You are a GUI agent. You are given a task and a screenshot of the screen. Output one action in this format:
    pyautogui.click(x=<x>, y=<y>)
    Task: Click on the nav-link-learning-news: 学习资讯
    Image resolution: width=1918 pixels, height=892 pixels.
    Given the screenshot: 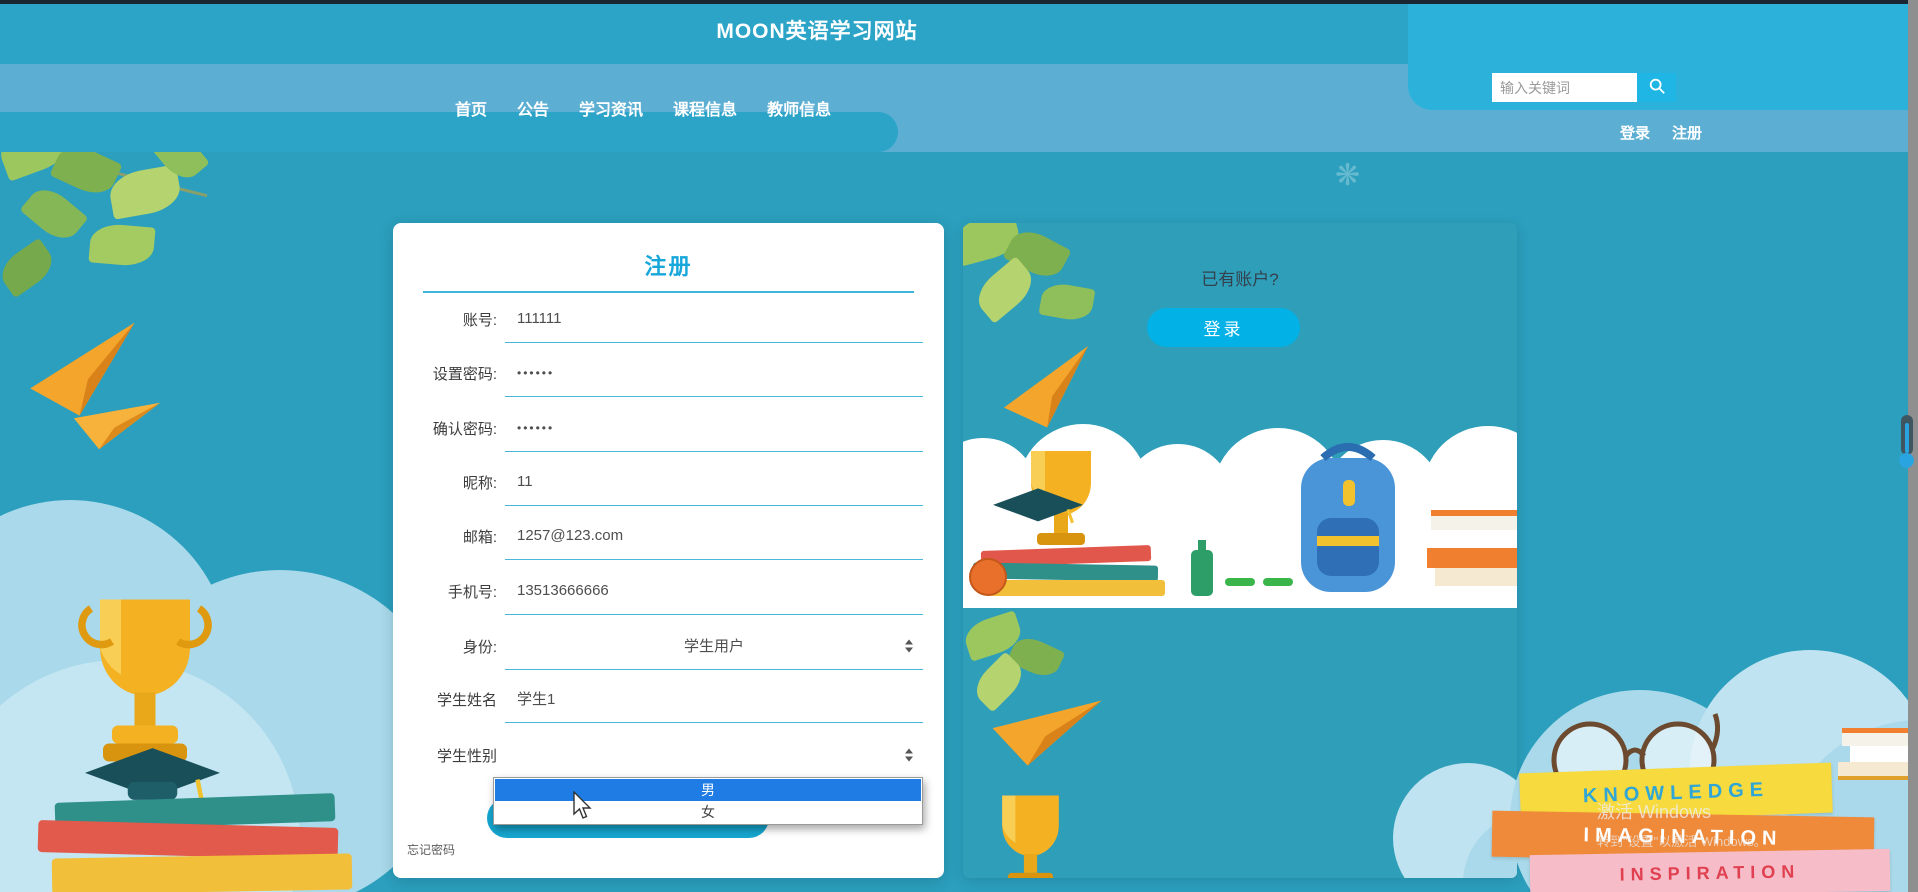 What is the action you would take?
    pyautogui.click(x=611, y=108)
    